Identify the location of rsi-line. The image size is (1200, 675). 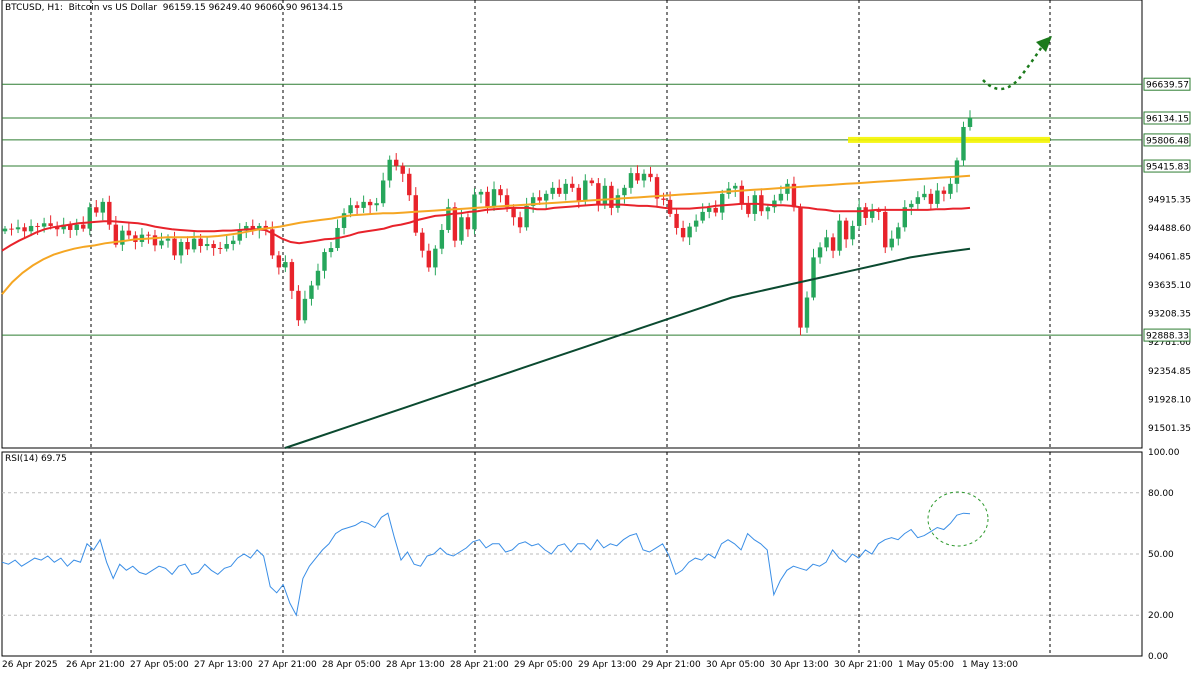
(486, 564).